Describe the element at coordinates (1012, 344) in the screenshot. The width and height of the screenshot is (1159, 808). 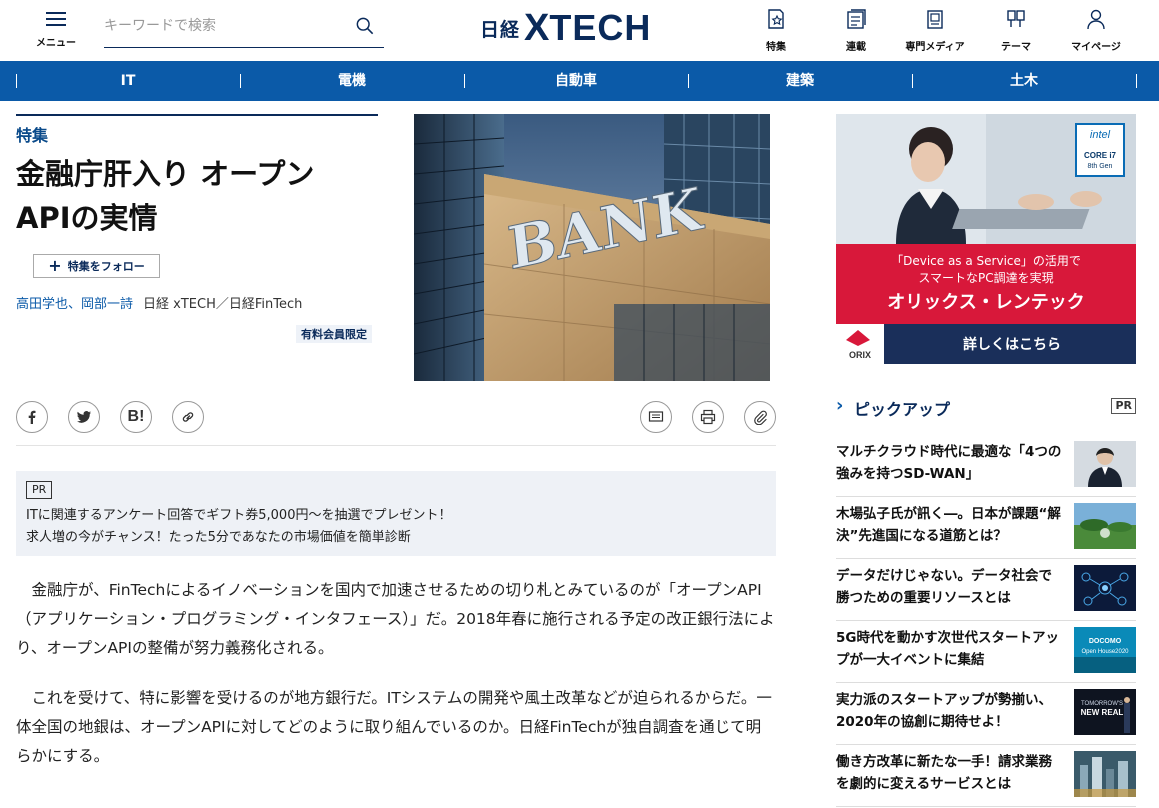
I see `ad-cta: 詳しくはこちら` at that location.